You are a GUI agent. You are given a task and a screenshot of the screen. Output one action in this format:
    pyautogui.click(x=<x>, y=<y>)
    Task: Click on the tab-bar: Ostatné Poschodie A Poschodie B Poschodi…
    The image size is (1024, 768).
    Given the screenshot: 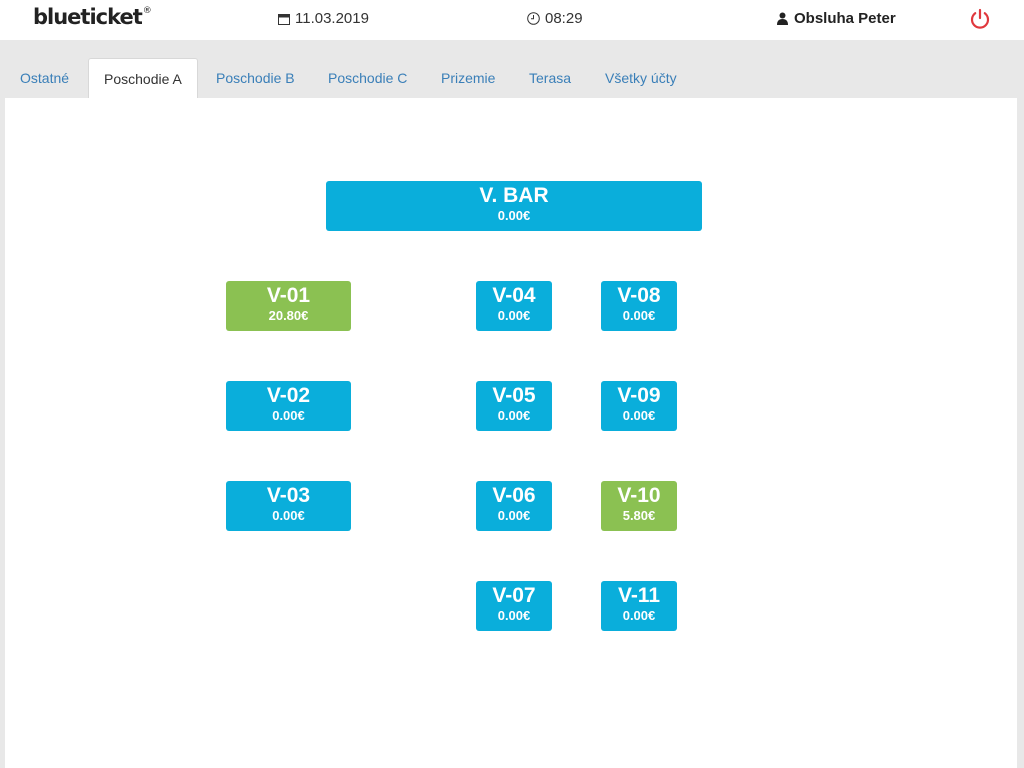 What is the action you would take?
    pyautogui.click(x=512, y=69)
    